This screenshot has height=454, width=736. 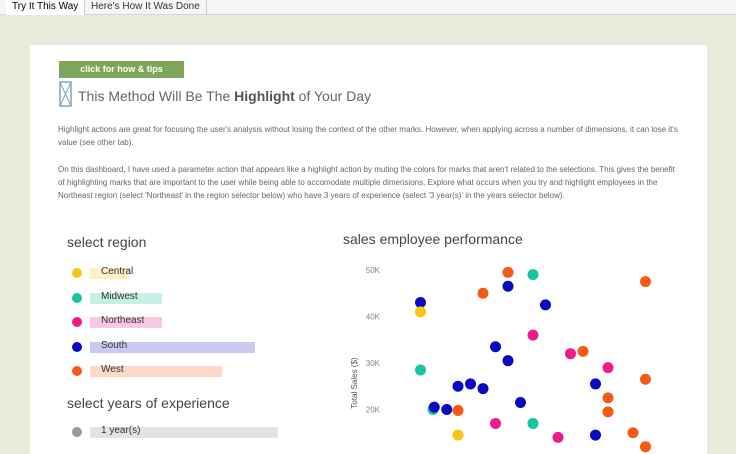 What do you see at coordinates (433, 239) in the screenshot?
I see `chart-title: sales employee performance` at bounding box center [433, 239].